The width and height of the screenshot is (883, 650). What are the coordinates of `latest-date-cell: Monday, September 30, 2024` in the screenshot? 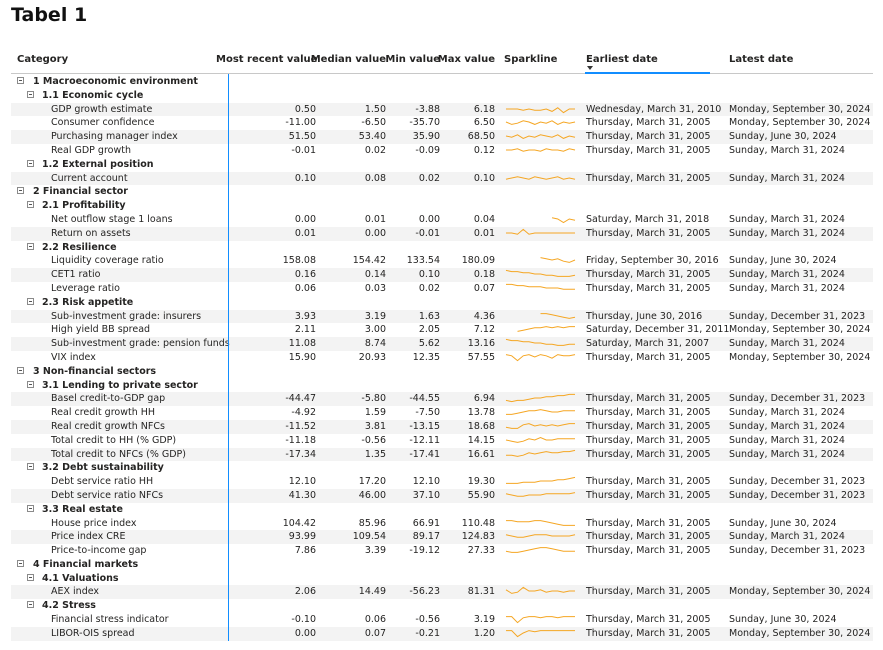 It's located at (800, 592).